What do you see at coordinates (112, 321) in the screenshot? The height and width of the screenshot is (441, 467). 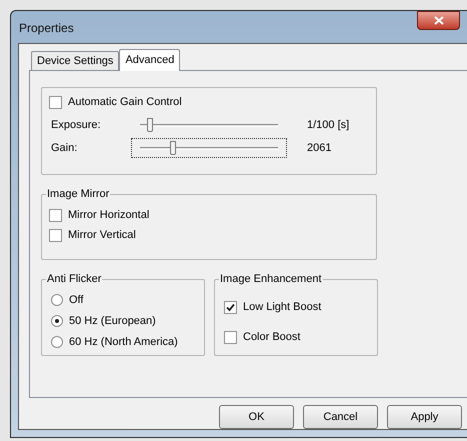 I see `radio-label: 50 Hz (European)` at bounding box center [112, 321].